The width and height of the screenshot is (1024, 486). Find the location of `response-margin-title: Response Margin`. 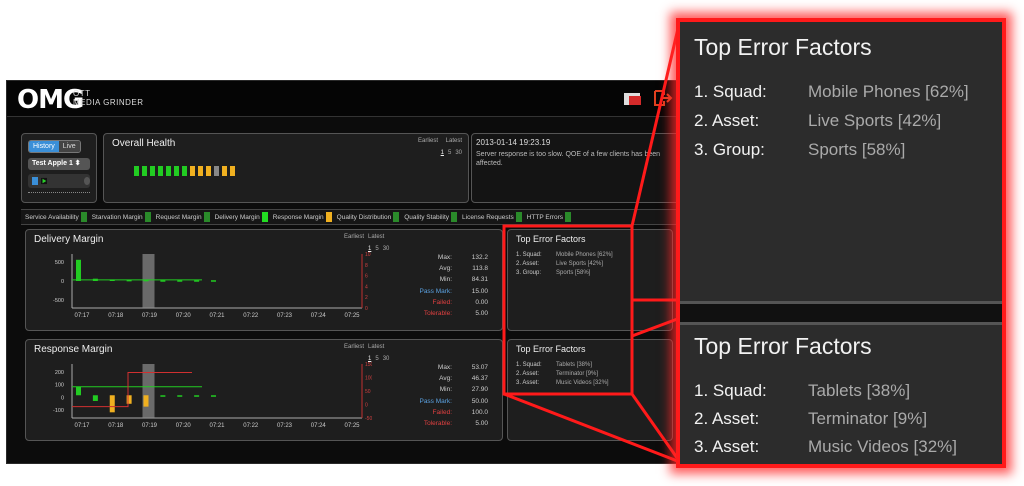

response-margin-title: Response Margin is located at coordinates (73, 349).